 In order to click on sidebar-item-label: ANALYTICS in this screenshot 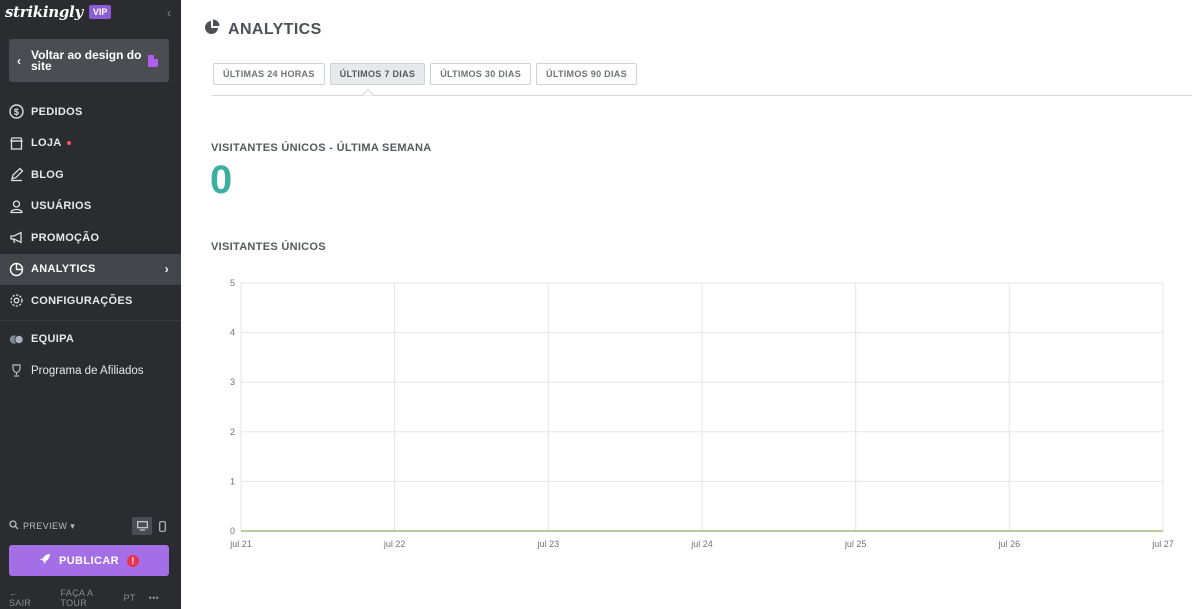, I will do `click(63, 269)`.